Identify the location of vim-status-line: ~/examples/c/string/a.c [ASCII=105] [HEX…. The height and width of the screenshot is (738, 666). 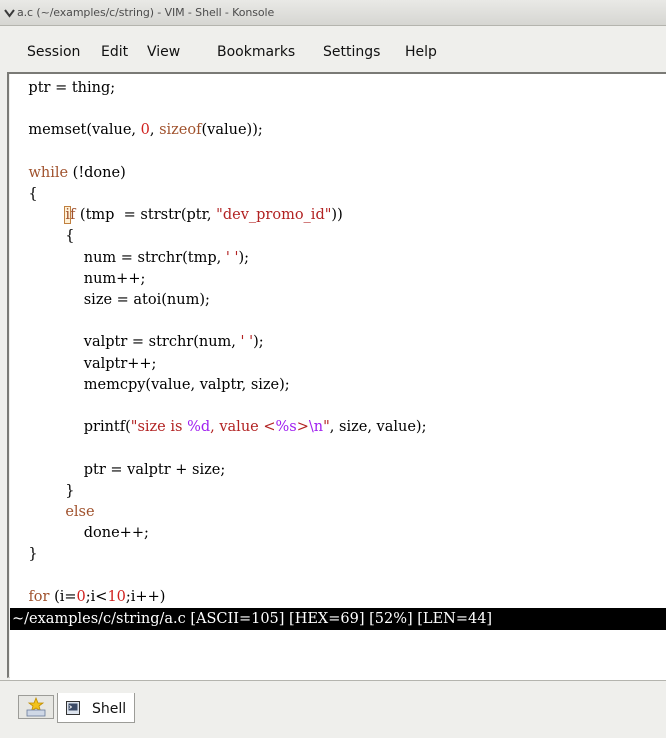
(338, 619).